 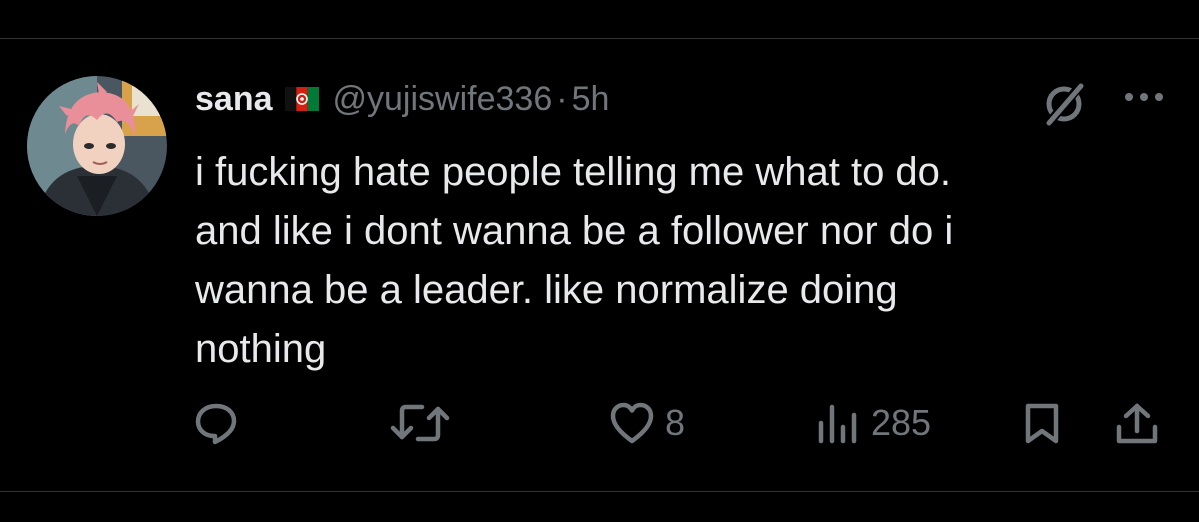 I want to click on user-handle: @yujiswife336, so click(x=443, y=99).